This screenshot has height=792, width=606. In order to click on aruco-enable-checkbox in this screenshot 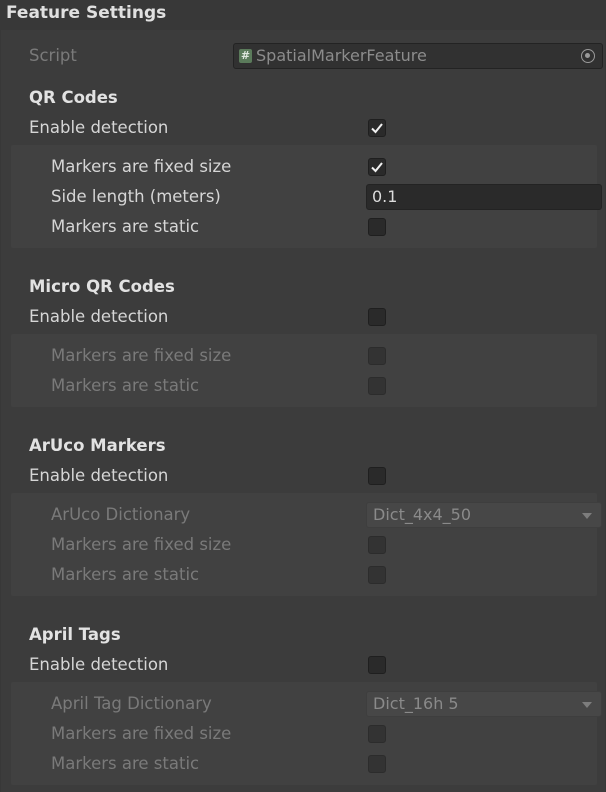, I will do `click(377, 476)`.